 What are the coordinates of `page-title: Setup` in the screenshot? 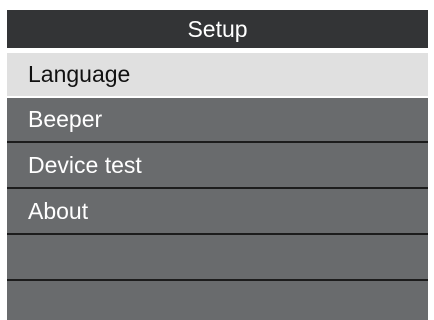 It's located at (217, 28).